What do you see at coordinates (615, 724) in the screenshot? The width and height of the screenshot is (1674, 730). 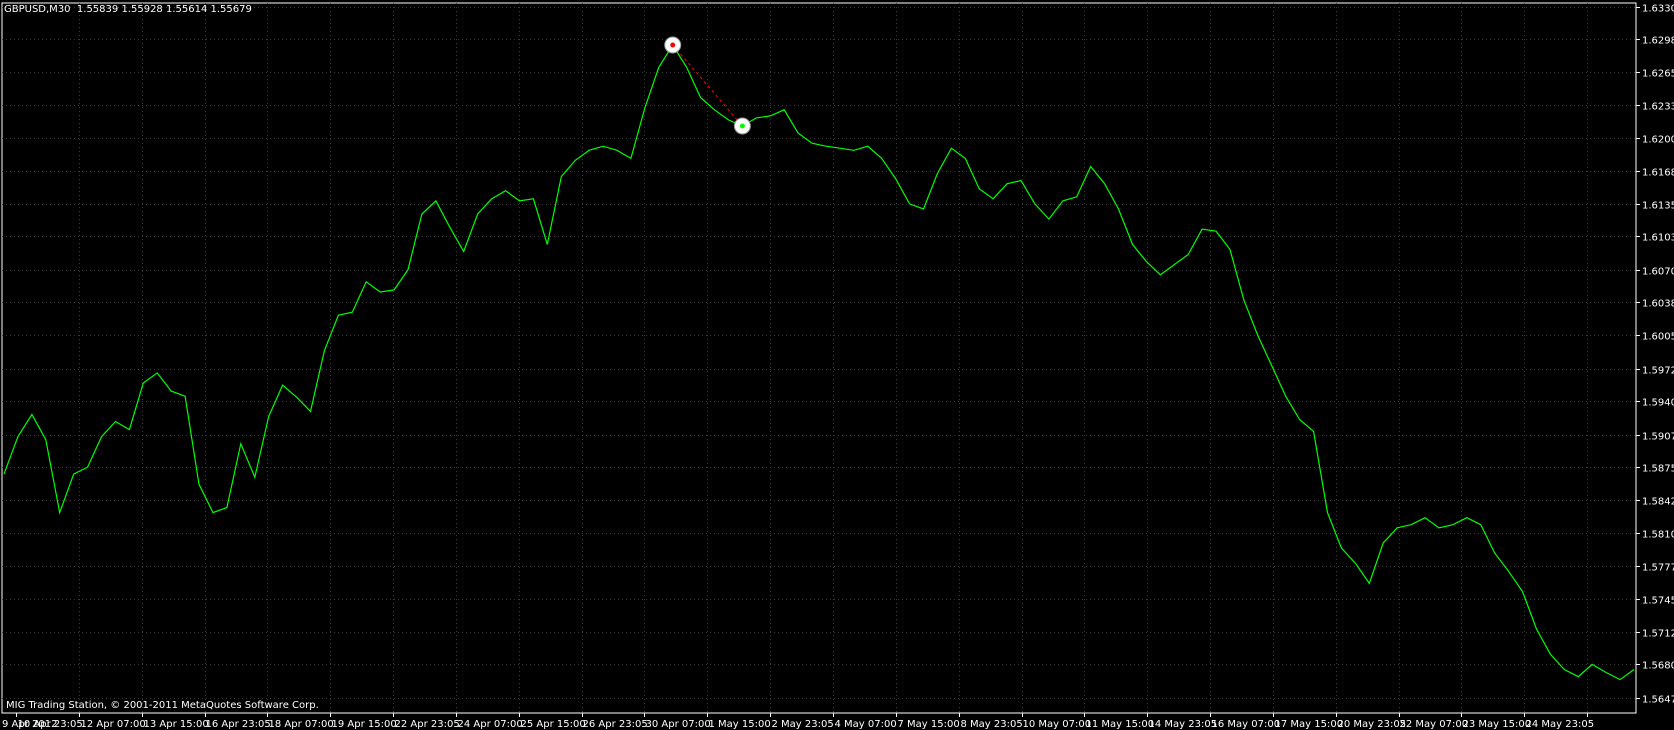 I see `x-tick-label: 26 Apr 23:05` at bounding box center [615, 724].